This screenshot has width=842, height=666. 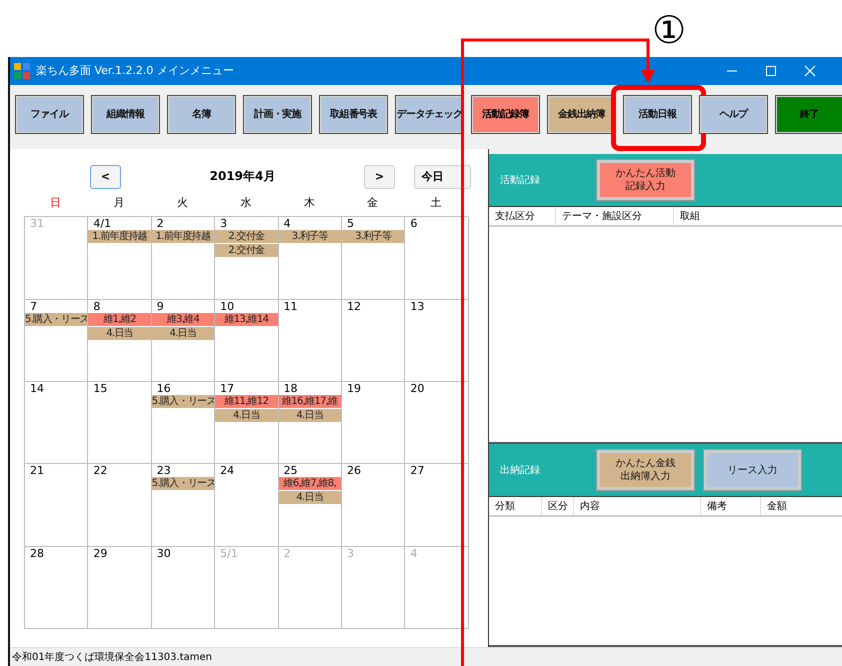 What do you see at coordinates (184, 423) in the screenshot?
I see `calendar-day: 16 5.購入・リース` at bounding box center [184, 423].